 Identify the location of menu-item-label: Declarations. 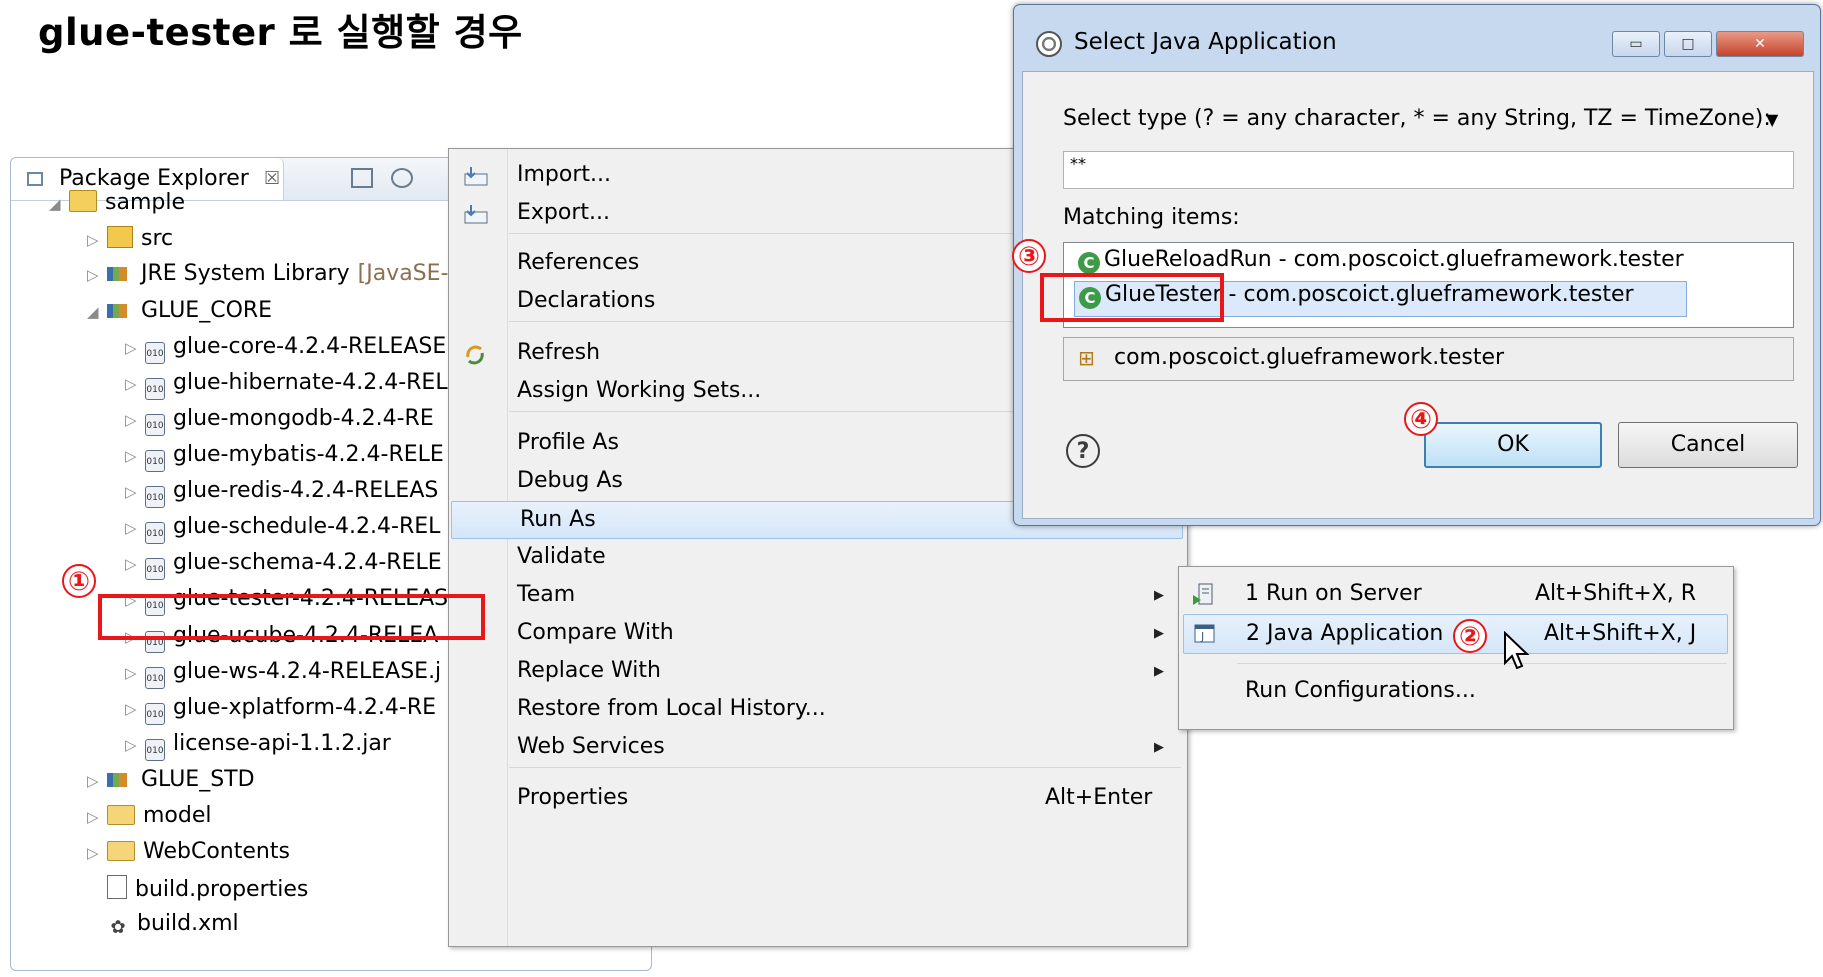
(586, 300).